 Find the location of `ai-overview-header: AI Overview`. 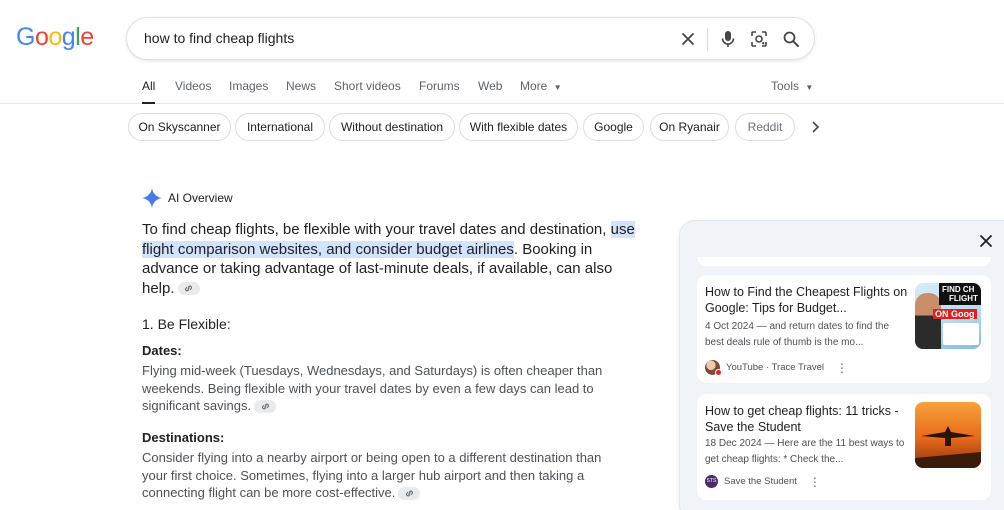

ai-overview-header: AI Overview is located at coordinates (187, 198).